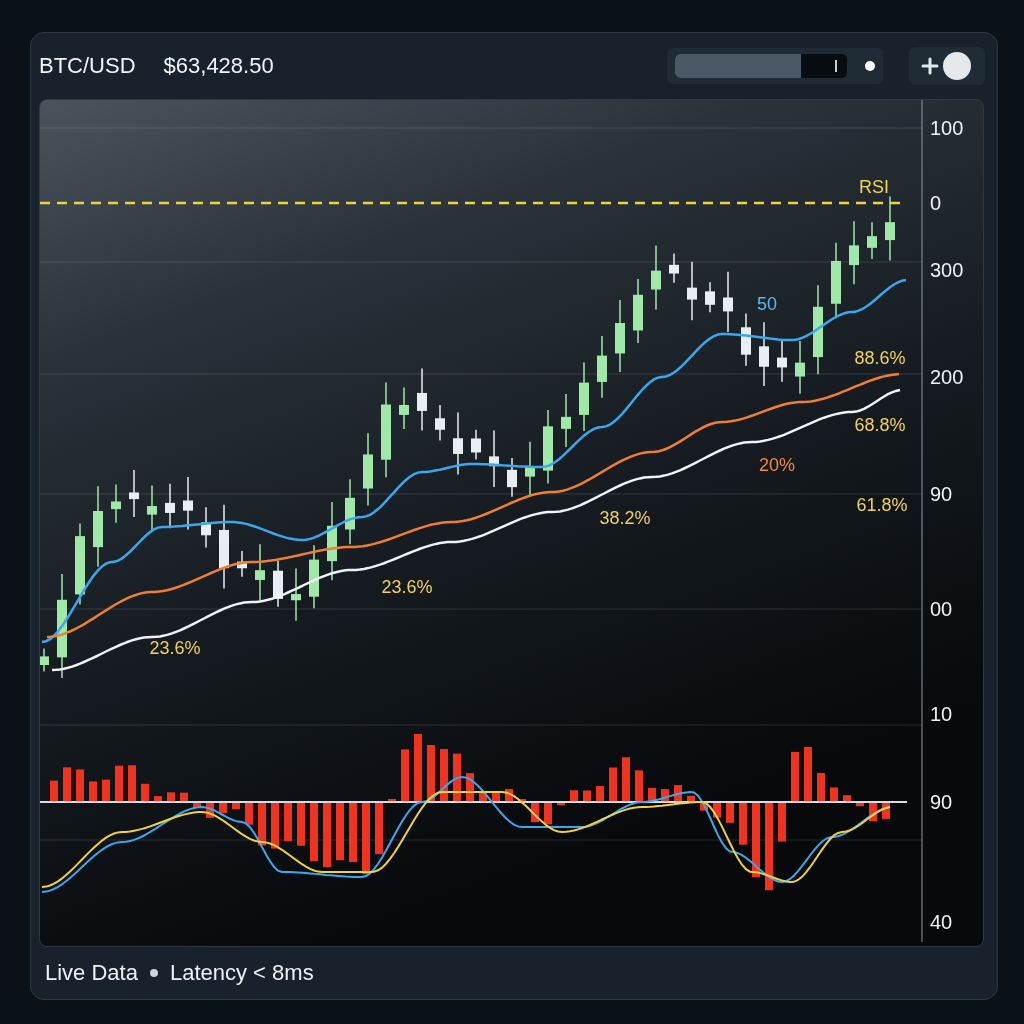  I want to click on status-dot-icon, so click(870, 65).